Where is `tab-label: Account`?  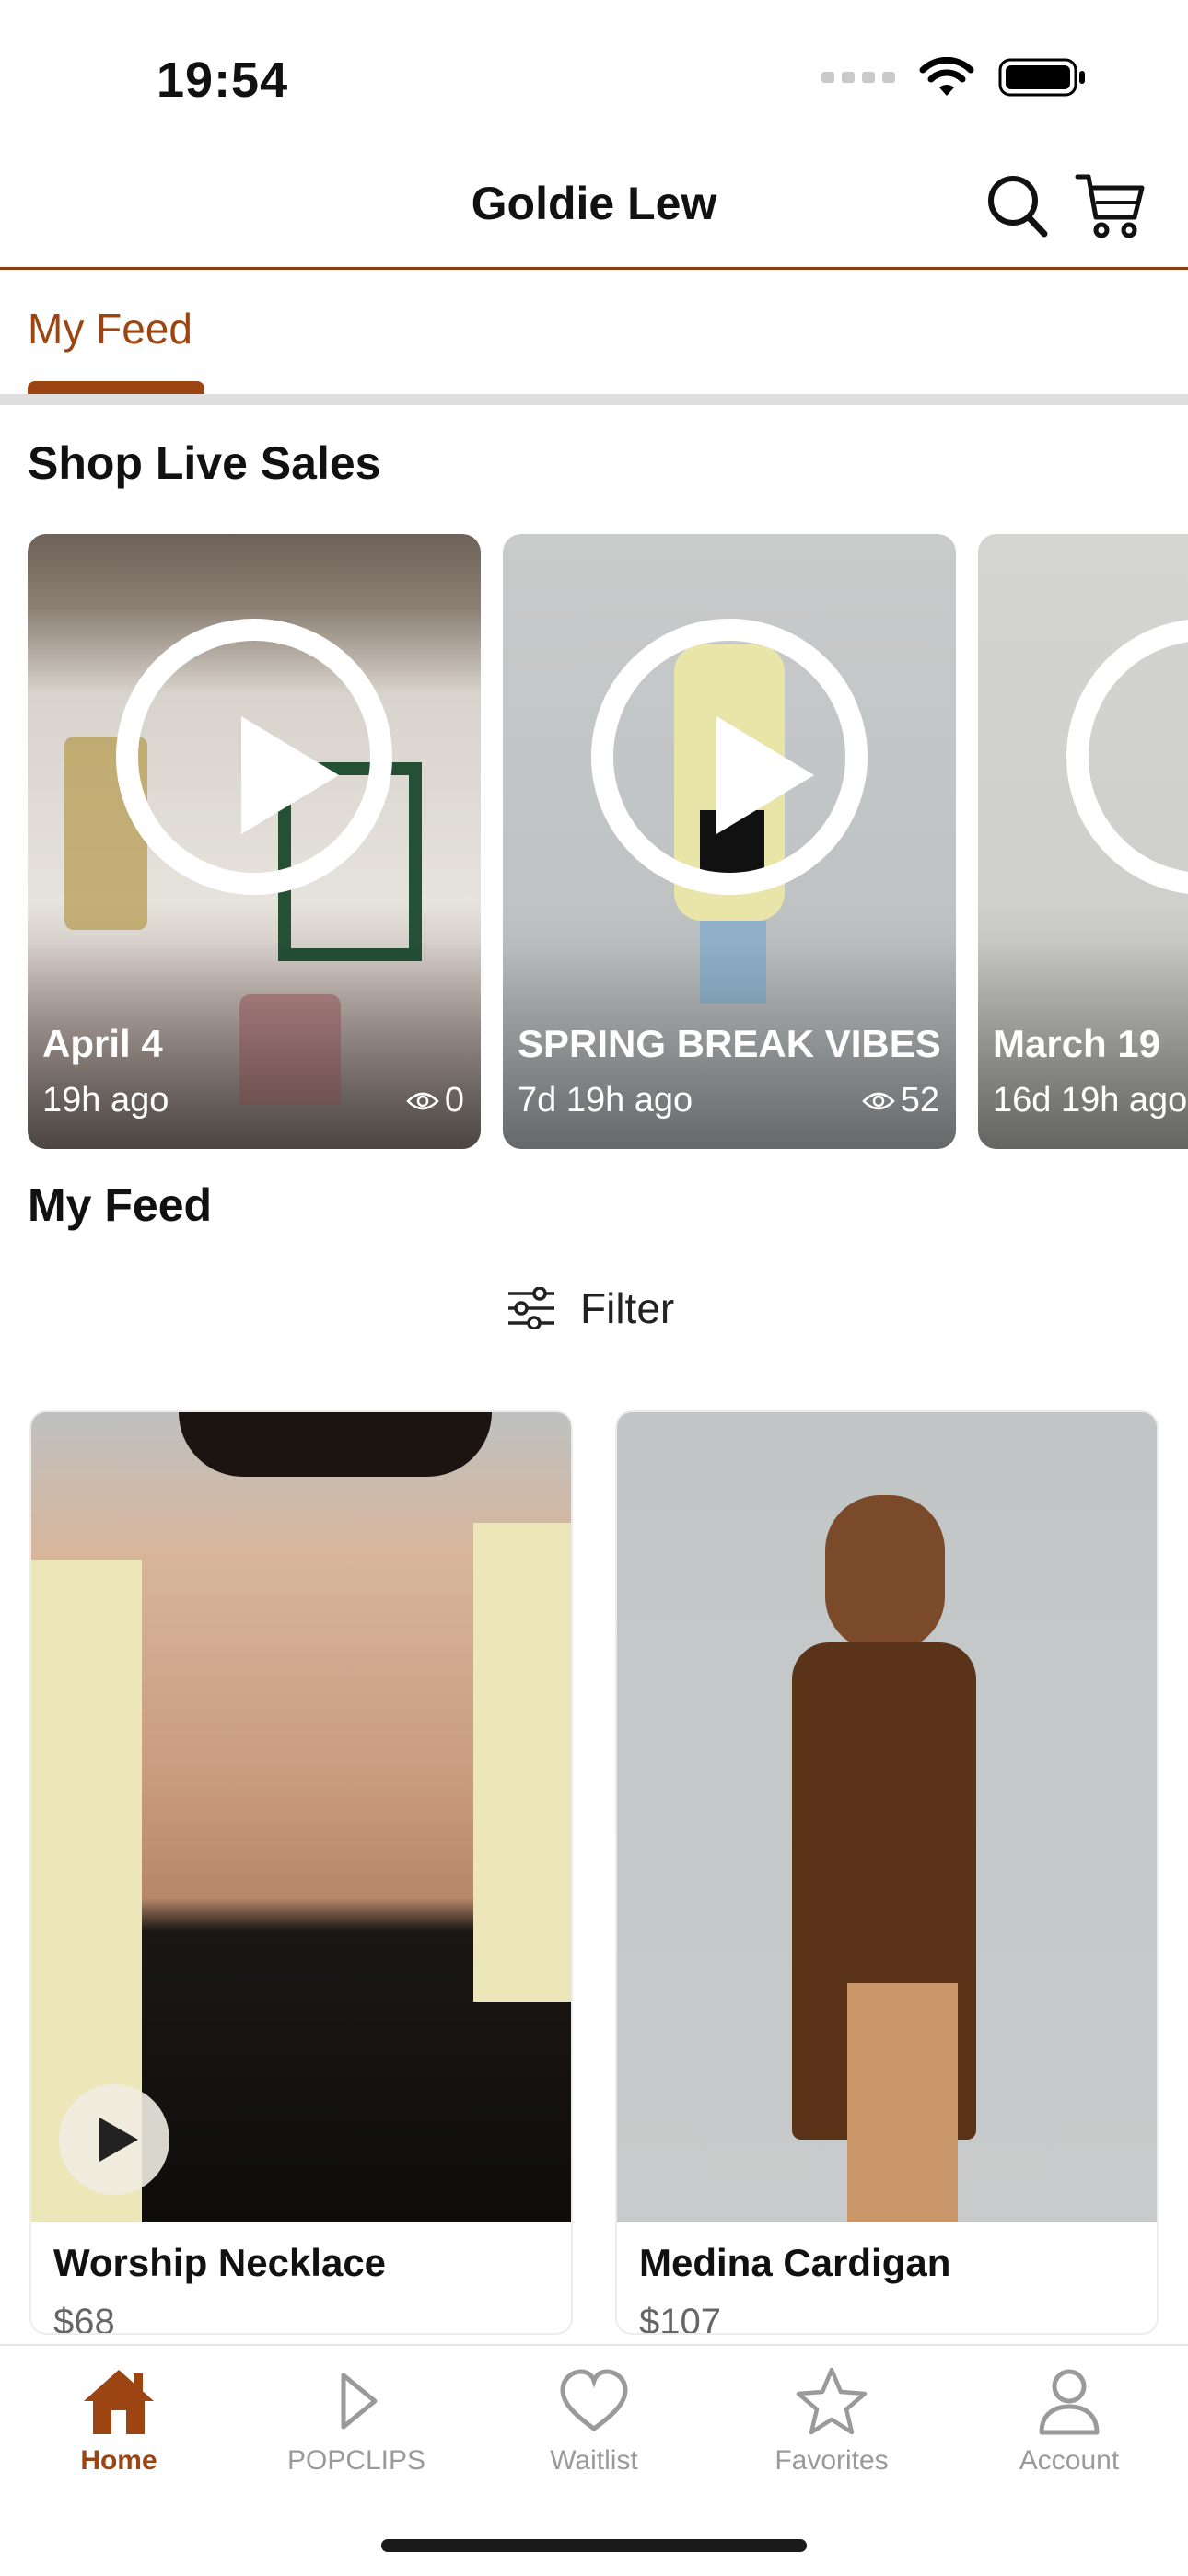 tab-label: Account is located at coordinates (1069, 2460).